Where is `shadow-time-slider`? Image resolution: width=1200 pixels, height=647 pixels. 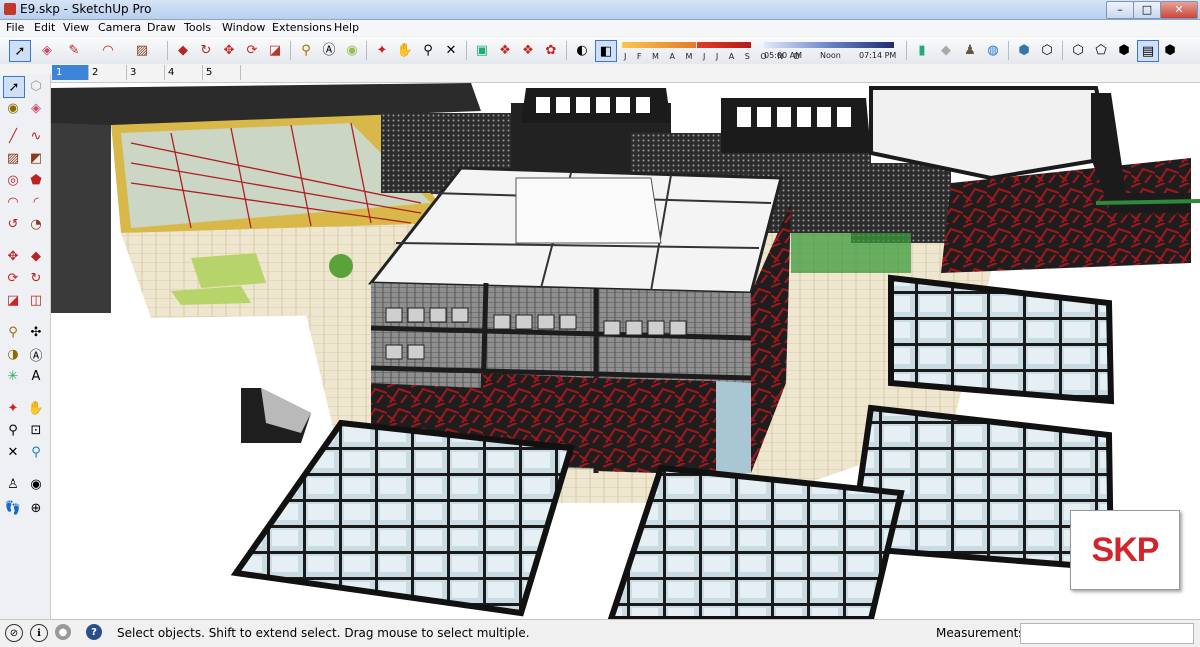 shadow-time-slider is located at coordinates (829, 45).